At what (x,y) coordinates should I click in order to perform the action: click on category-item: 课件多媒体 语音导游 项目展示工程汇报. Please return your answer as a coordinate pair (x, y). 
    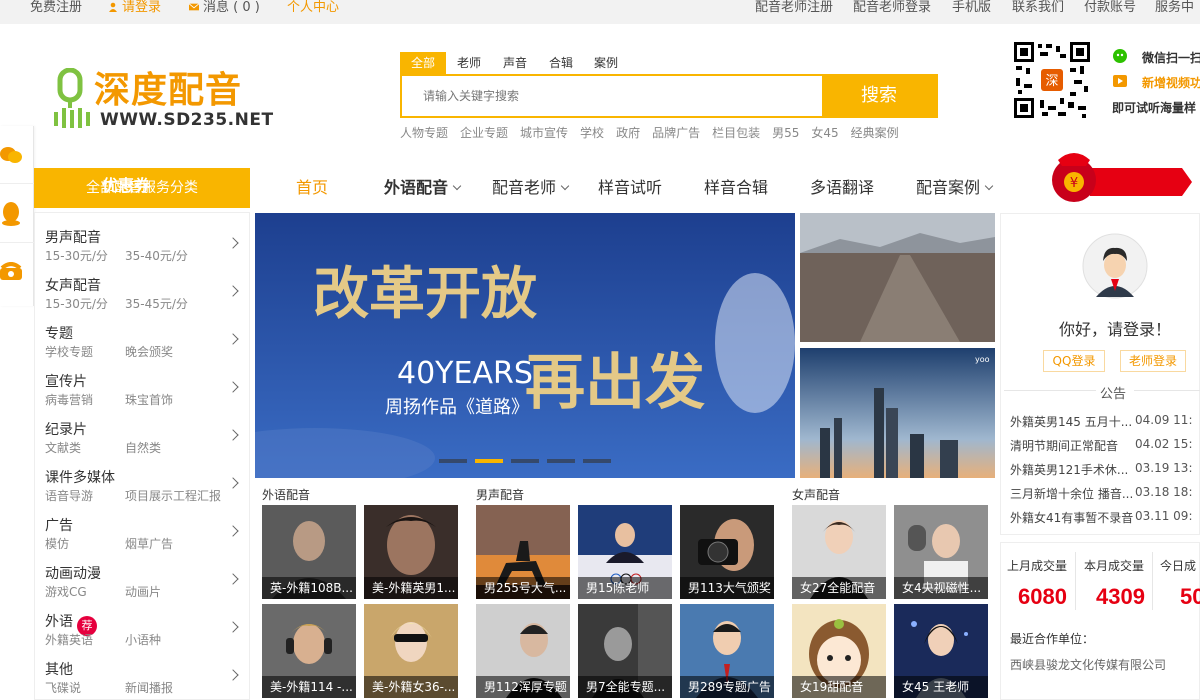
    Looking at the image, I should click on (143, 481).